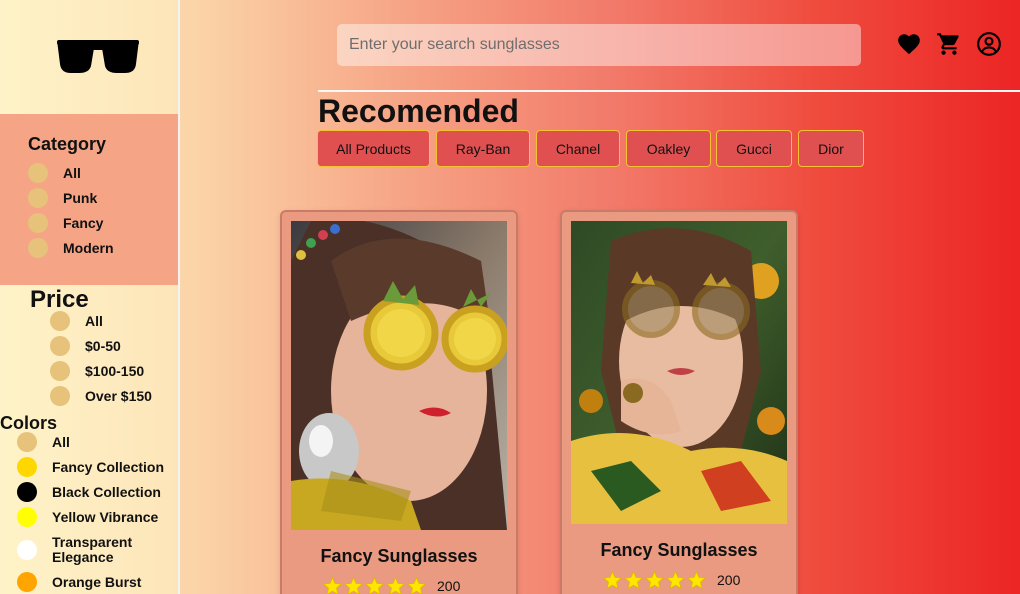 Image resolution: width=1020 pixels, height=594 pixels. Describe the element at coordinates (43, 442) in the screenshot. I see `color-option-all: All` at that location.